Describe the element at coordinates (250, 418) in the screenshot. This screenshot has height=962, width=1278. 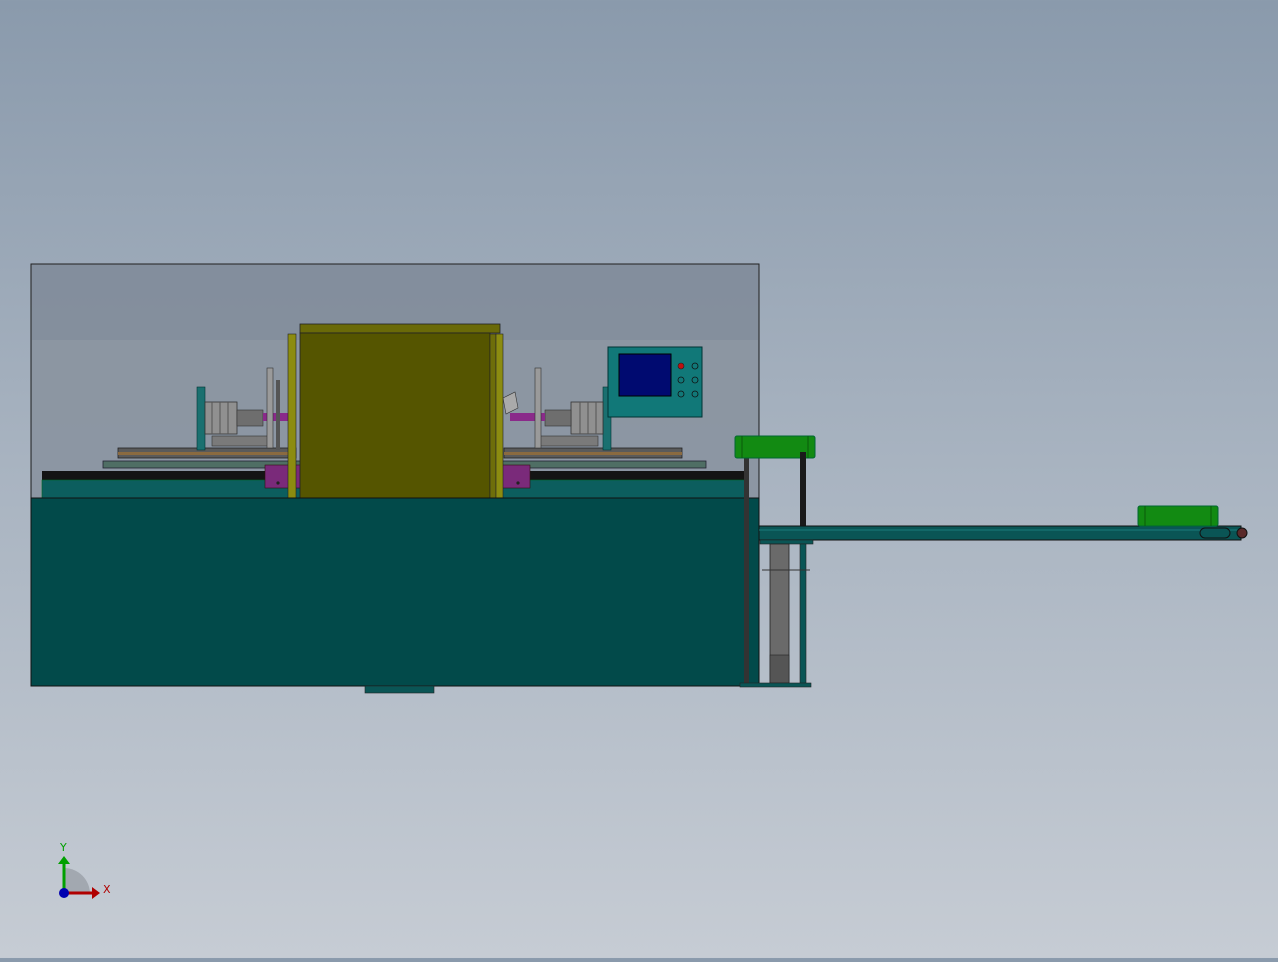
I see `left-coupler` at that location.